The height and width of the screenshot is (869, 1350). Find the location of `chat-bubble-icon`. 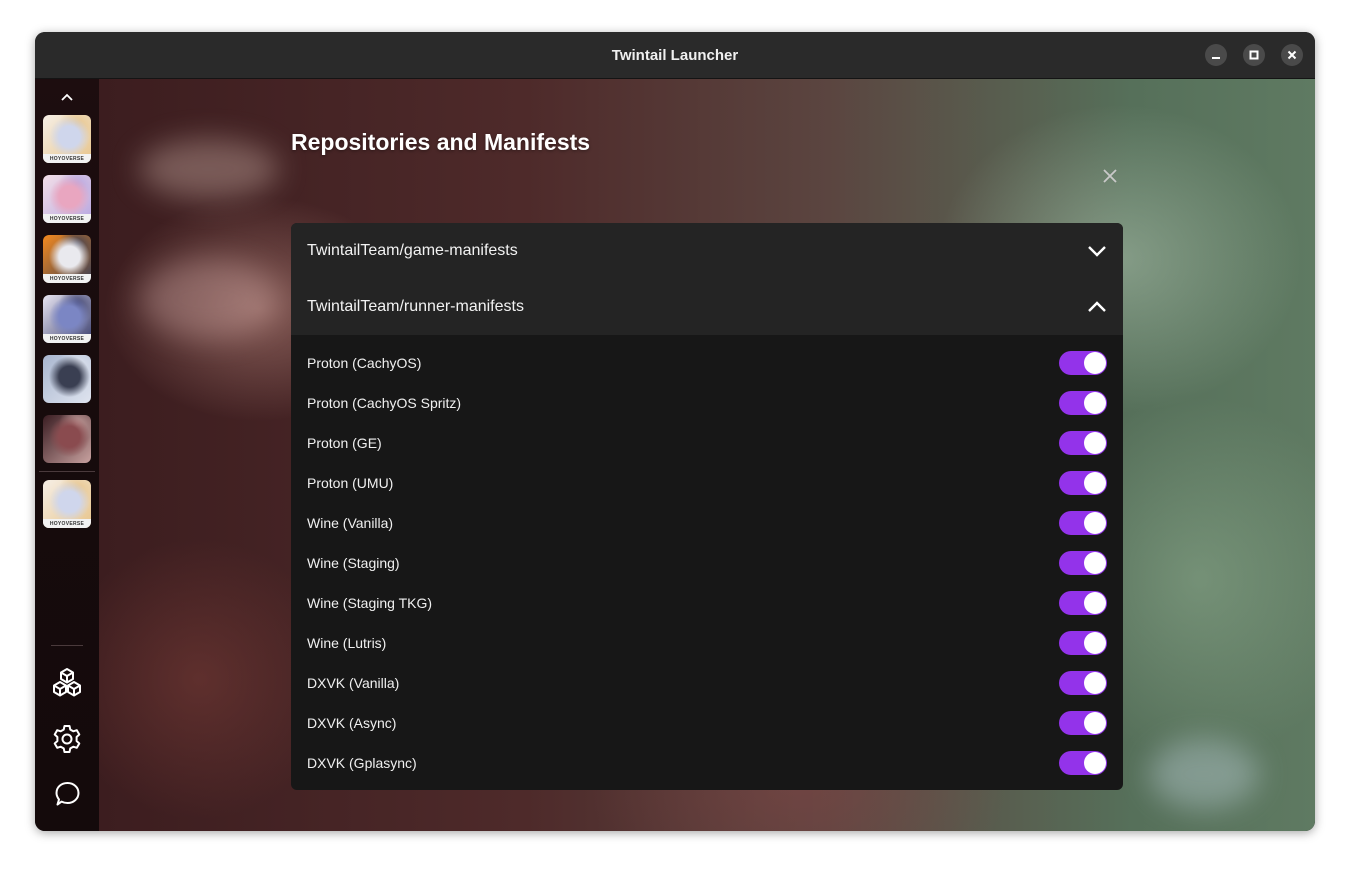

chat-bubble-icon is located at coordinates (67, 795).